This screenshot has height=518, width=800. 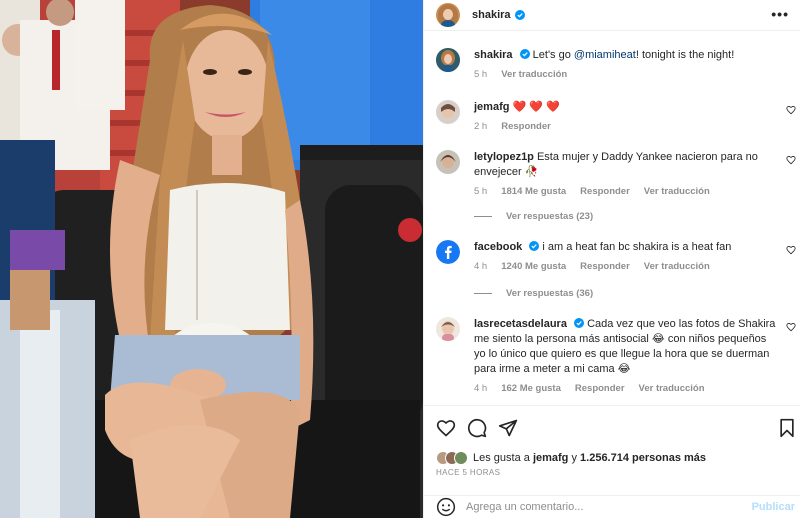 What do you see at coordinates (461, 458) in the screenshot?
I see `liker-avatar` at bounding box center [461, 458].